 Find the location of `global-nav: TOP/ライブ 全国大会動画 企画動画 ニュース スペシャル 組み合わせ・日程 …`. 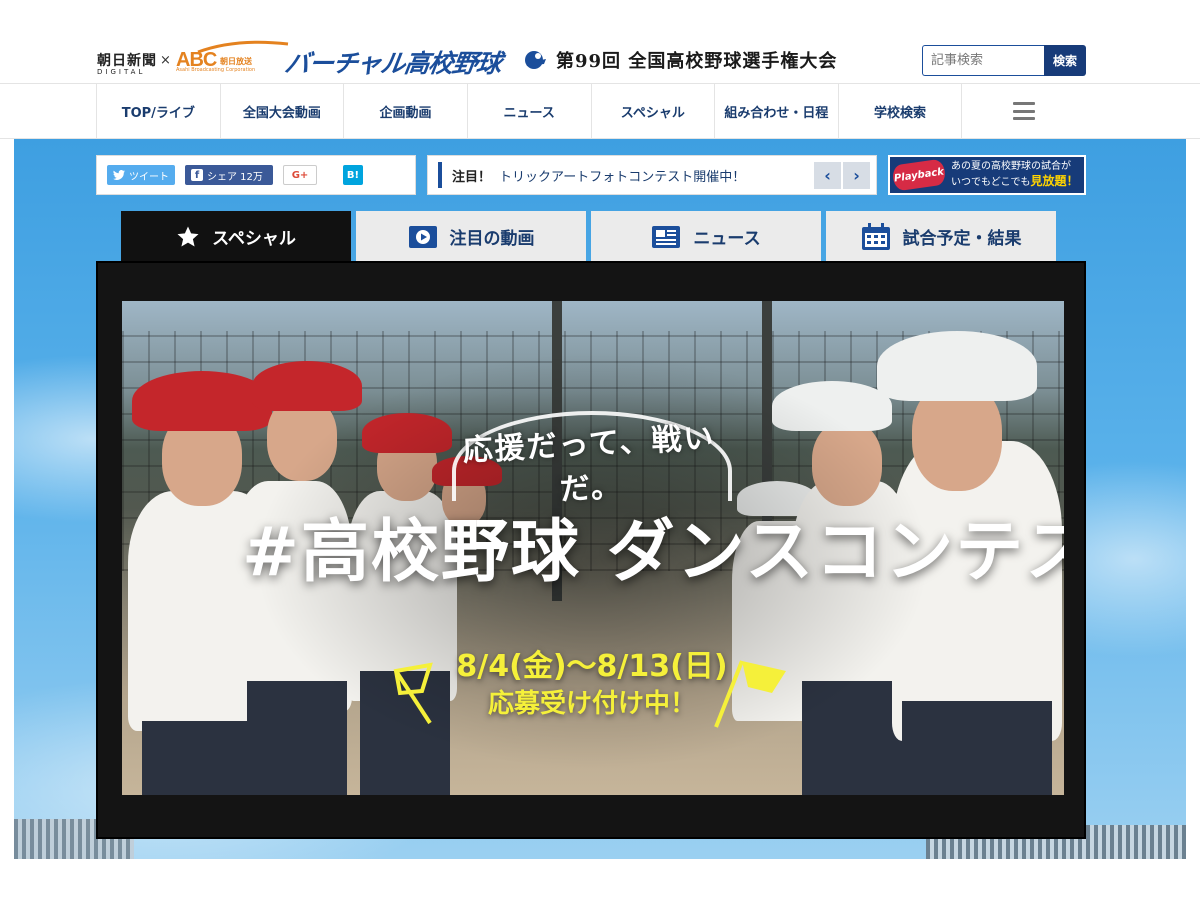

global-nav: TOP/ライブ 全国大会動画 企画動画 ニュース スペシャル 組み合わせ・日程 … is located at coordinates (600, 111).